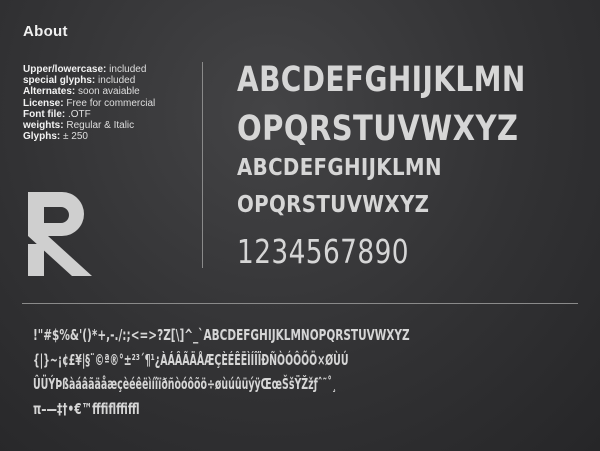 The width and height of the screenshot is (600, 451). I want to click on specimen-numerals: 1234567890, so click(323, 251).